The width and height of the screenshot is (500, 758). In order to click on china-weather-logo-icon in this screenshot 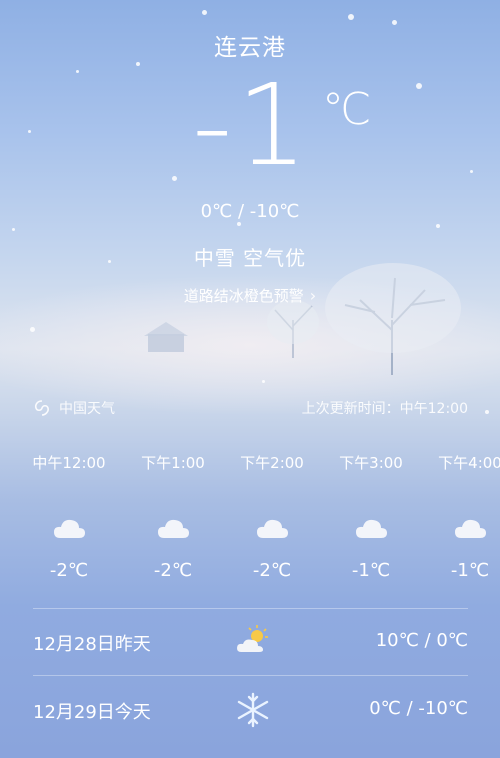, I will do `click(41, 408)`.